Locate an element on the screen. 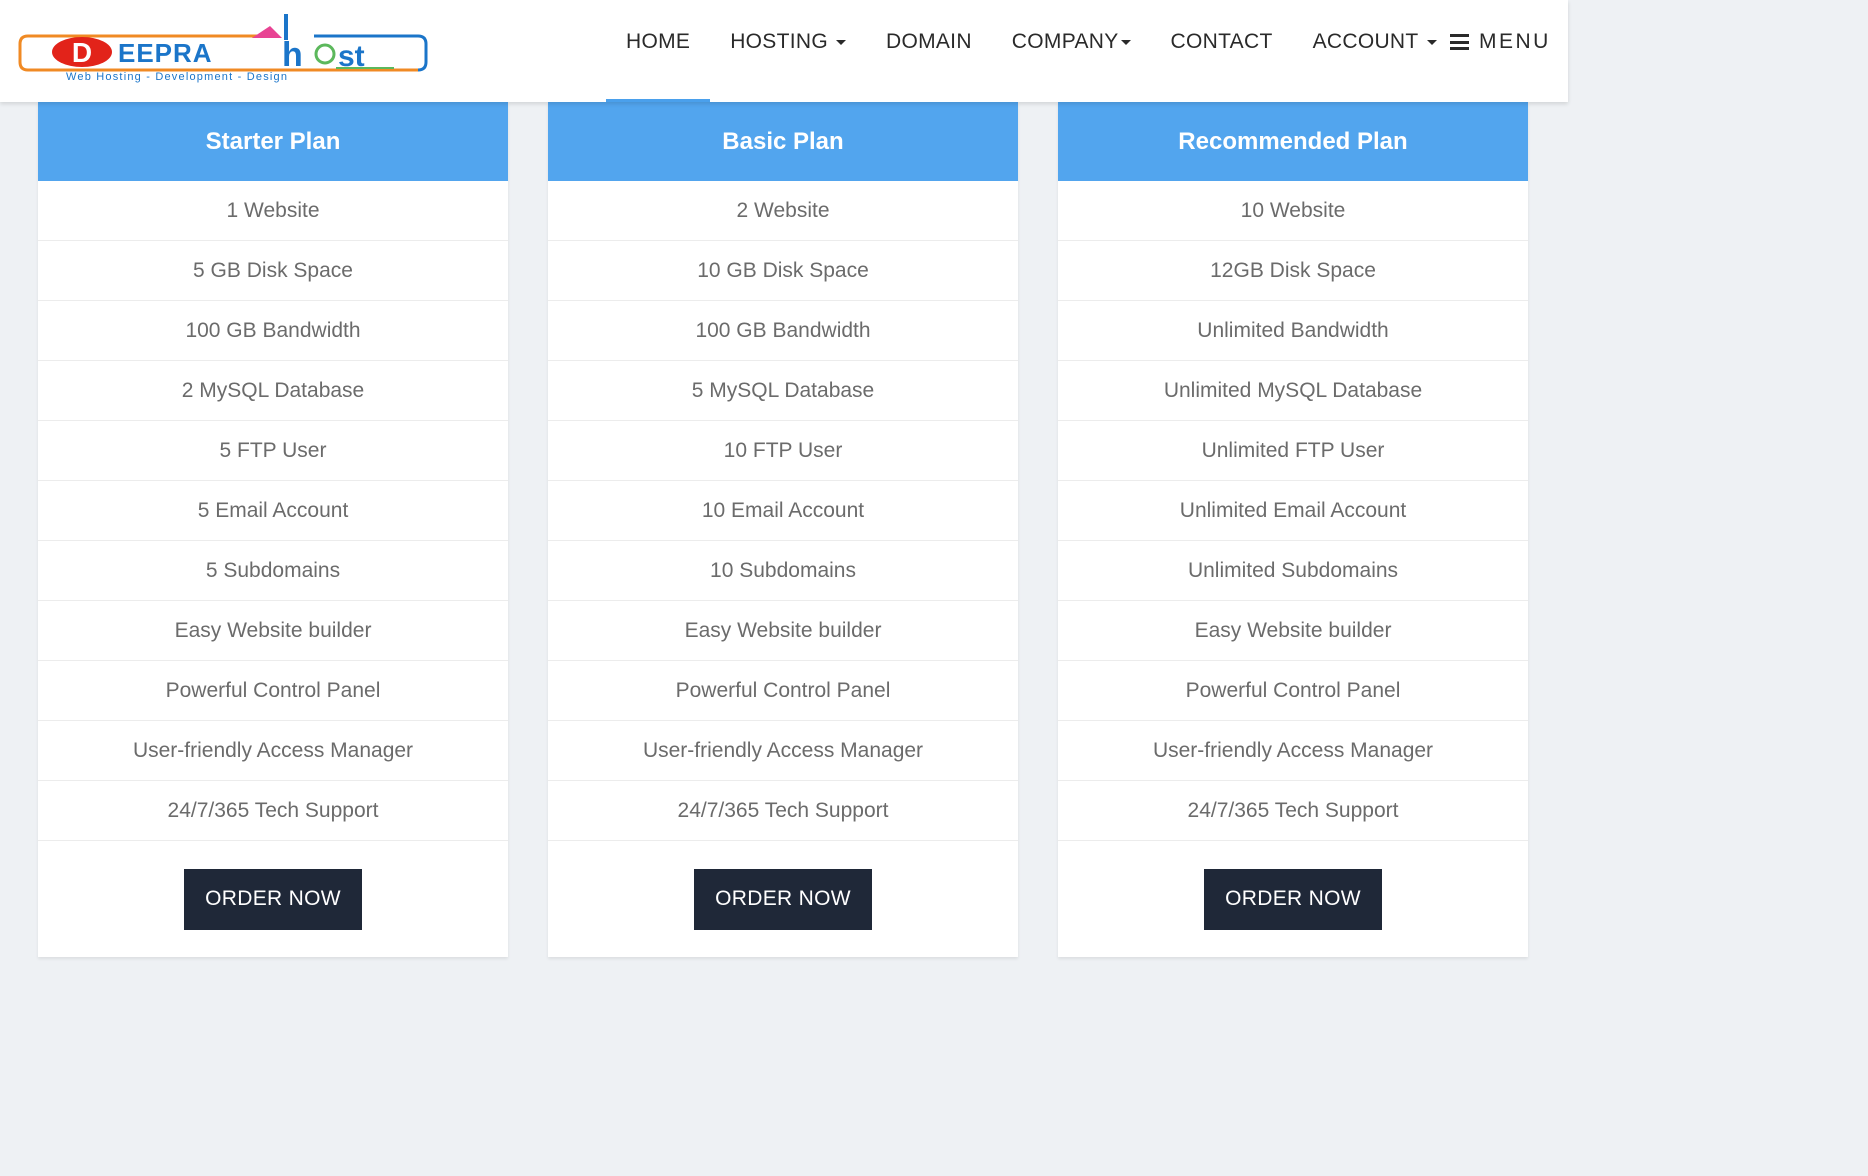  nav-home-label: HOME is located at coordinates (658, 41).